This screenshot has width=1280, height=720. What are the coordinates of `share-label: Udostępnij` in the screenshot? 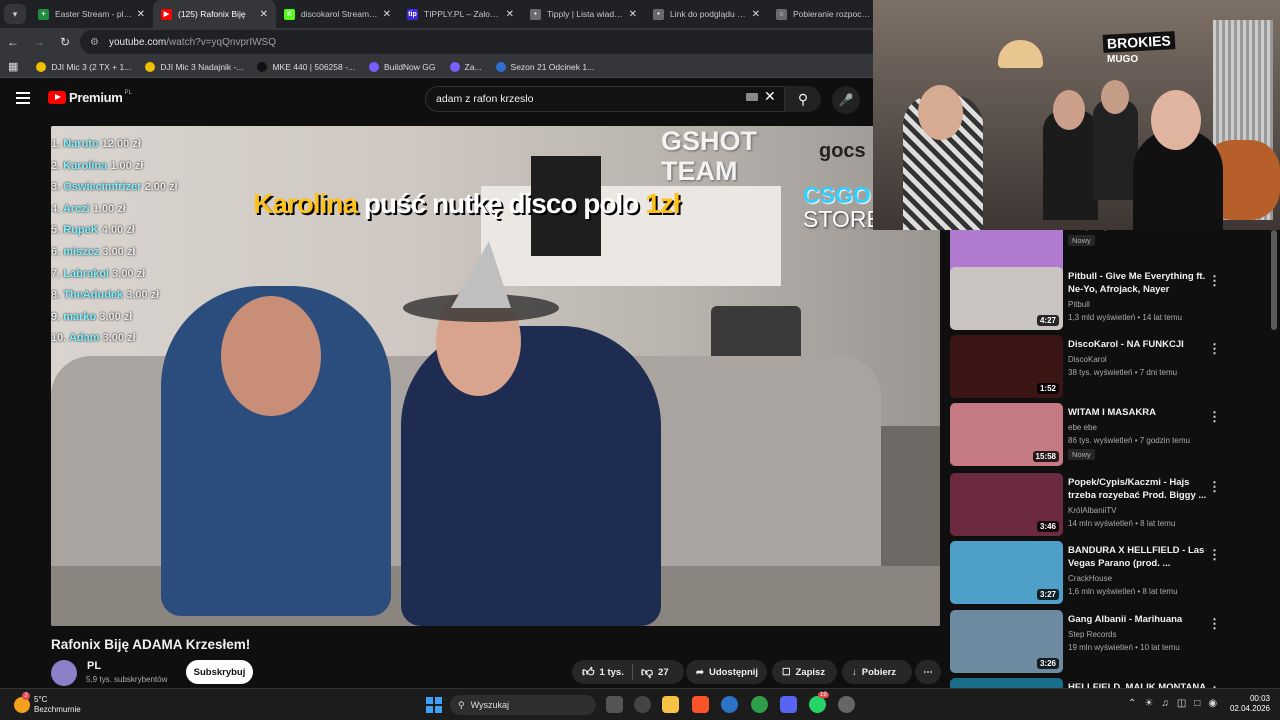 It's located at (733, 672).